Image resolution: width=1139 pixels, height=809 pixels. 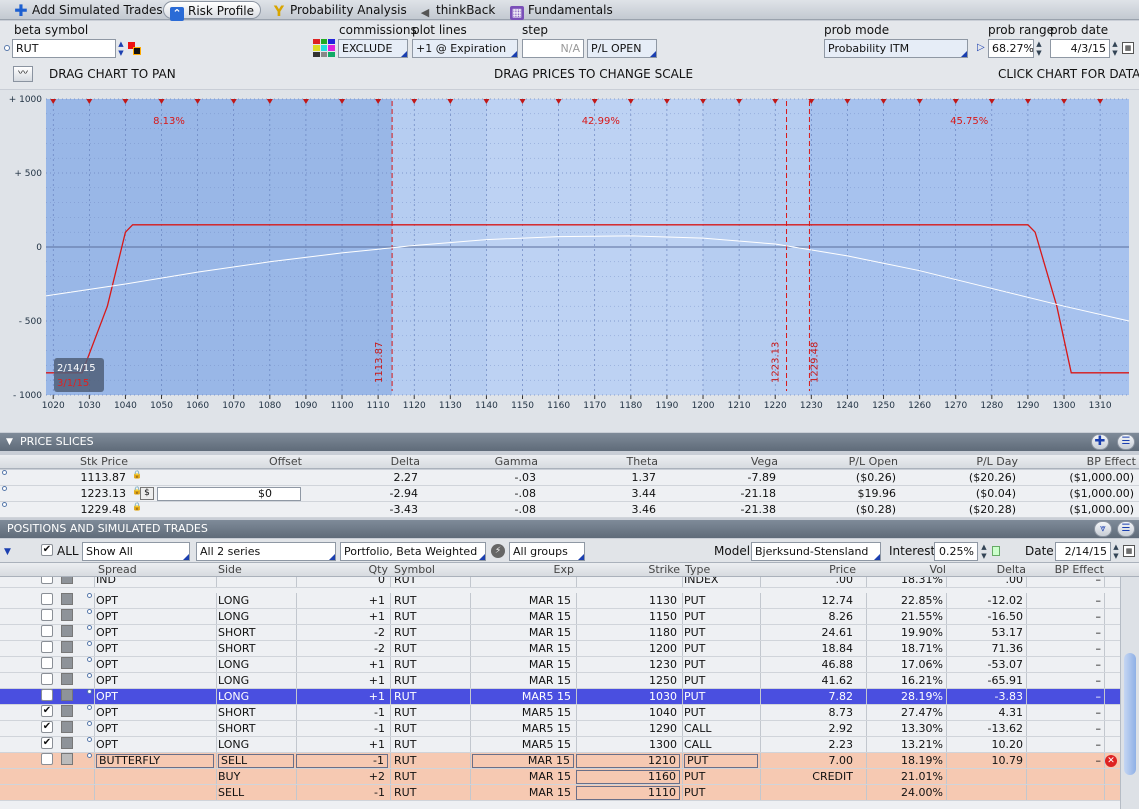 I want to click on prob-range-field: 68.27%, so click(x=1011, y=48).